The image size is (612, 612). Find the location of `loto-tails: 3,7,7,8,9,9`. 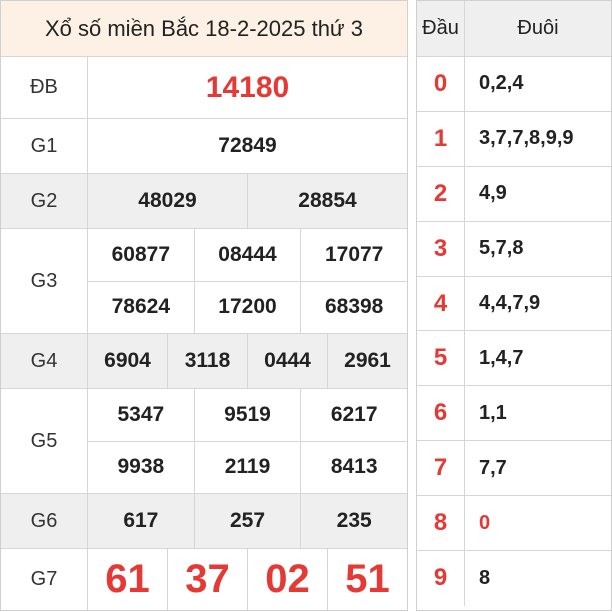

loto-tails: 3,7,7,8,9,9 is located at coordinates (526, 138).